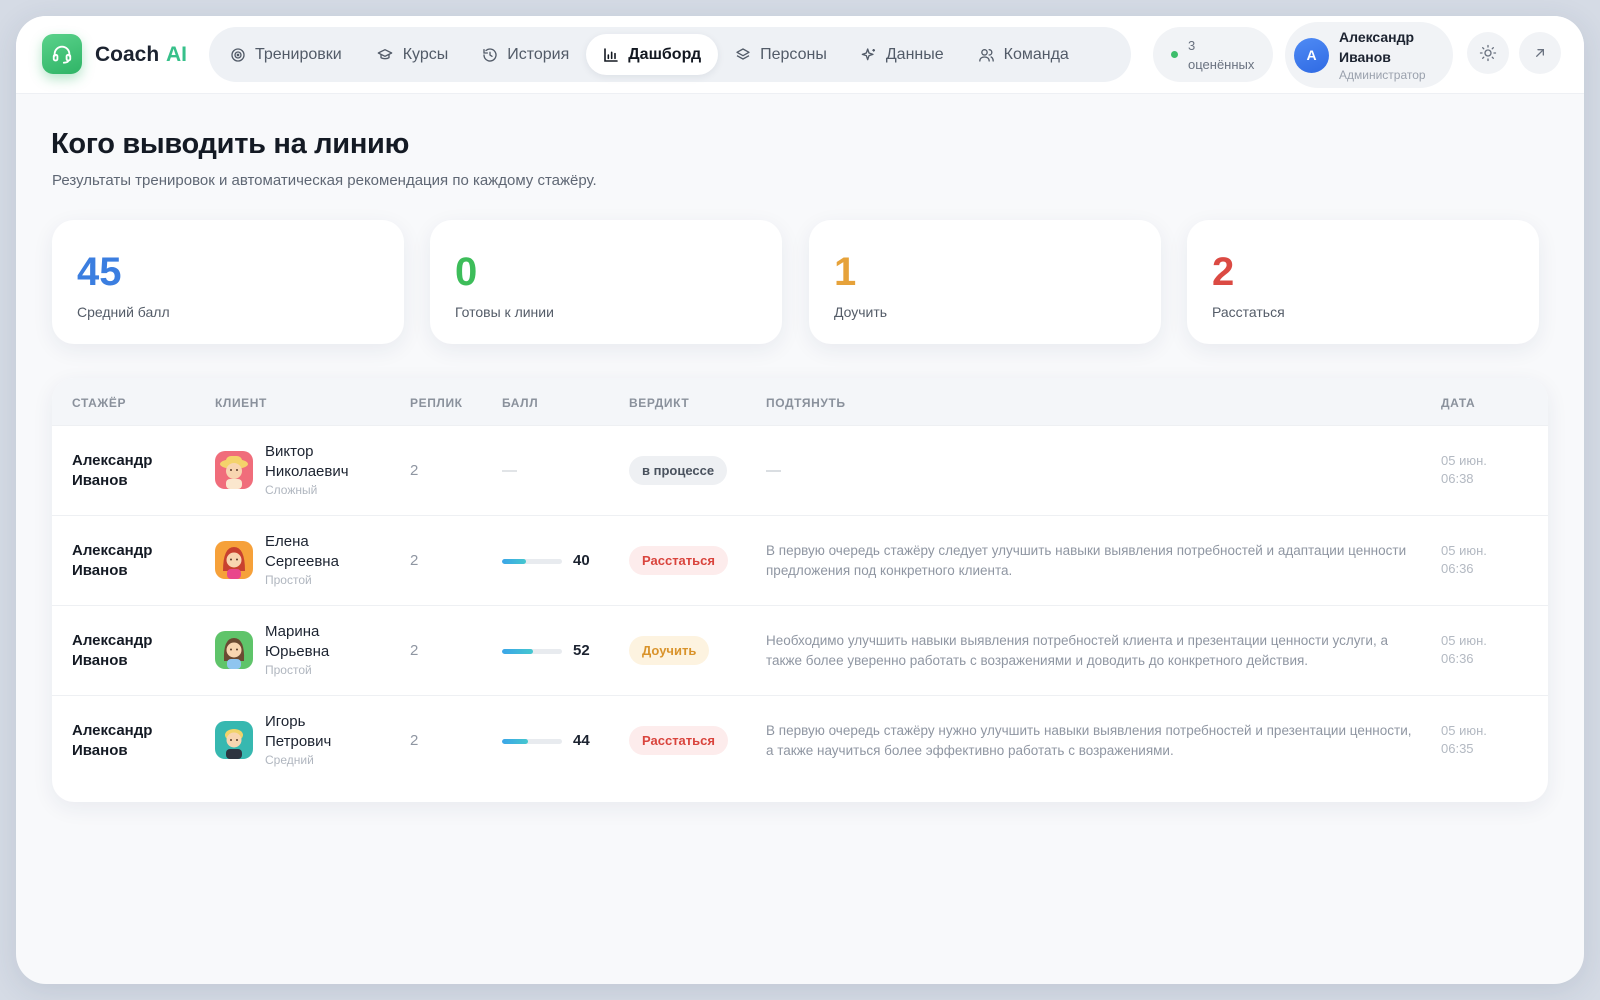 This screenshot has width=1600, height=1000. I want to click on client-name: Марина Юрьевна, so click(320, 642).